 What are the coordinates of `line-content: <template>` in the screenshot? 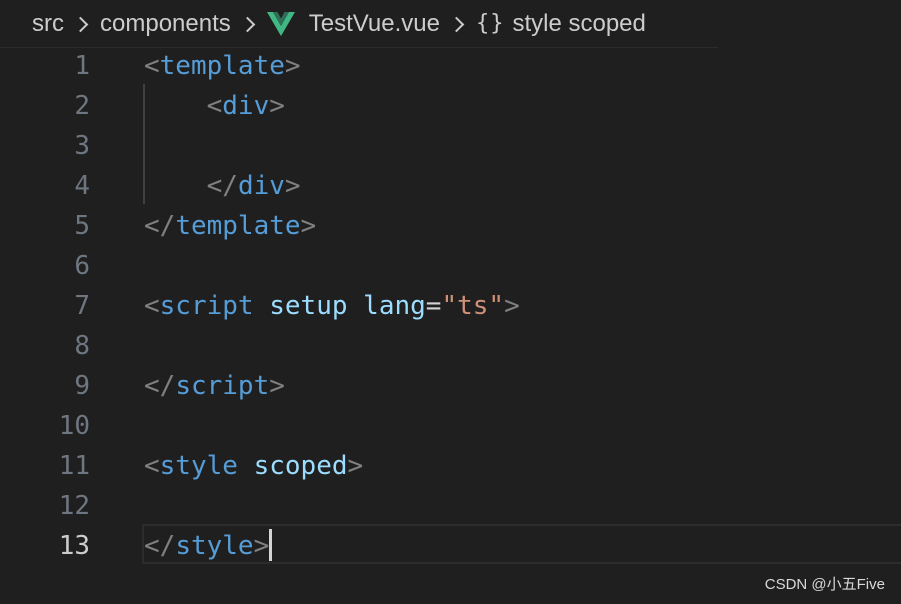 It's located at (222, 66).